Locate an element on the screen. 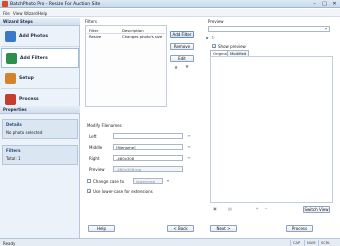 This screenshot has width=340, height=246. filters-box: Filters Total: 1 is located at coordinates (40, 155).